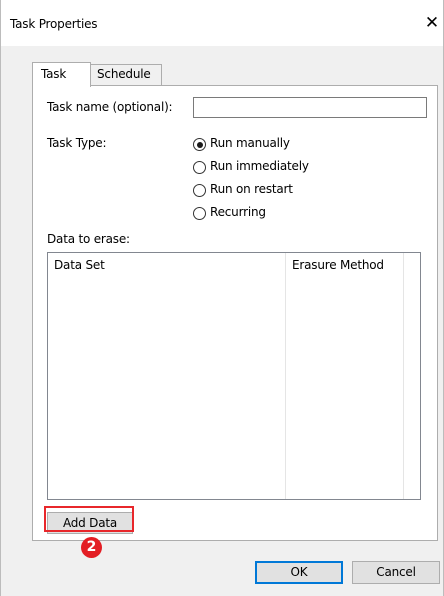 The image size is (444, 596). Describe the element at coordinates (345, 376) in the screenshot. I see `column-header-erasure-method: Erasure Method` at that location.